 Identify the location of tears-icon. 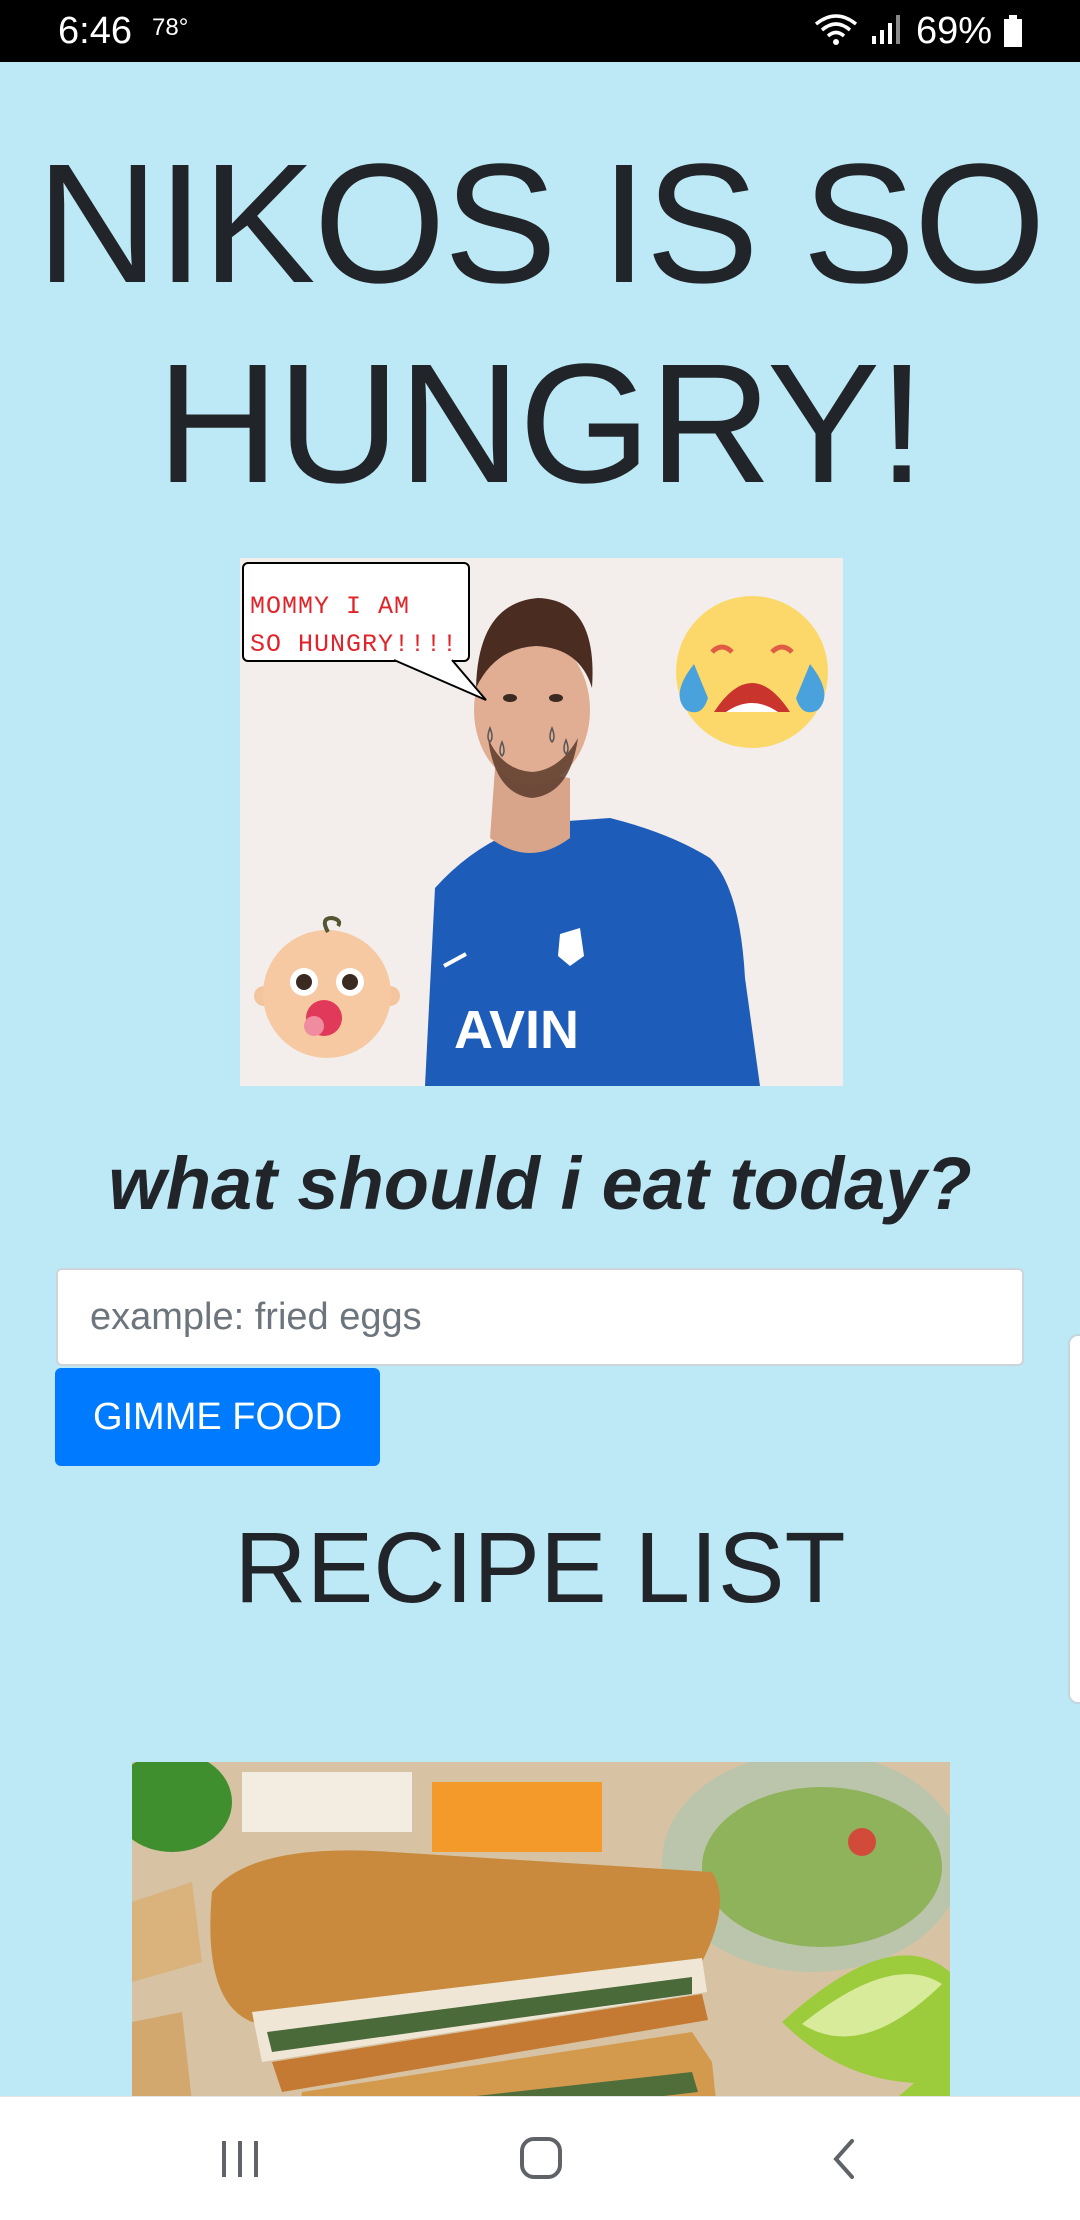
(528, 741).